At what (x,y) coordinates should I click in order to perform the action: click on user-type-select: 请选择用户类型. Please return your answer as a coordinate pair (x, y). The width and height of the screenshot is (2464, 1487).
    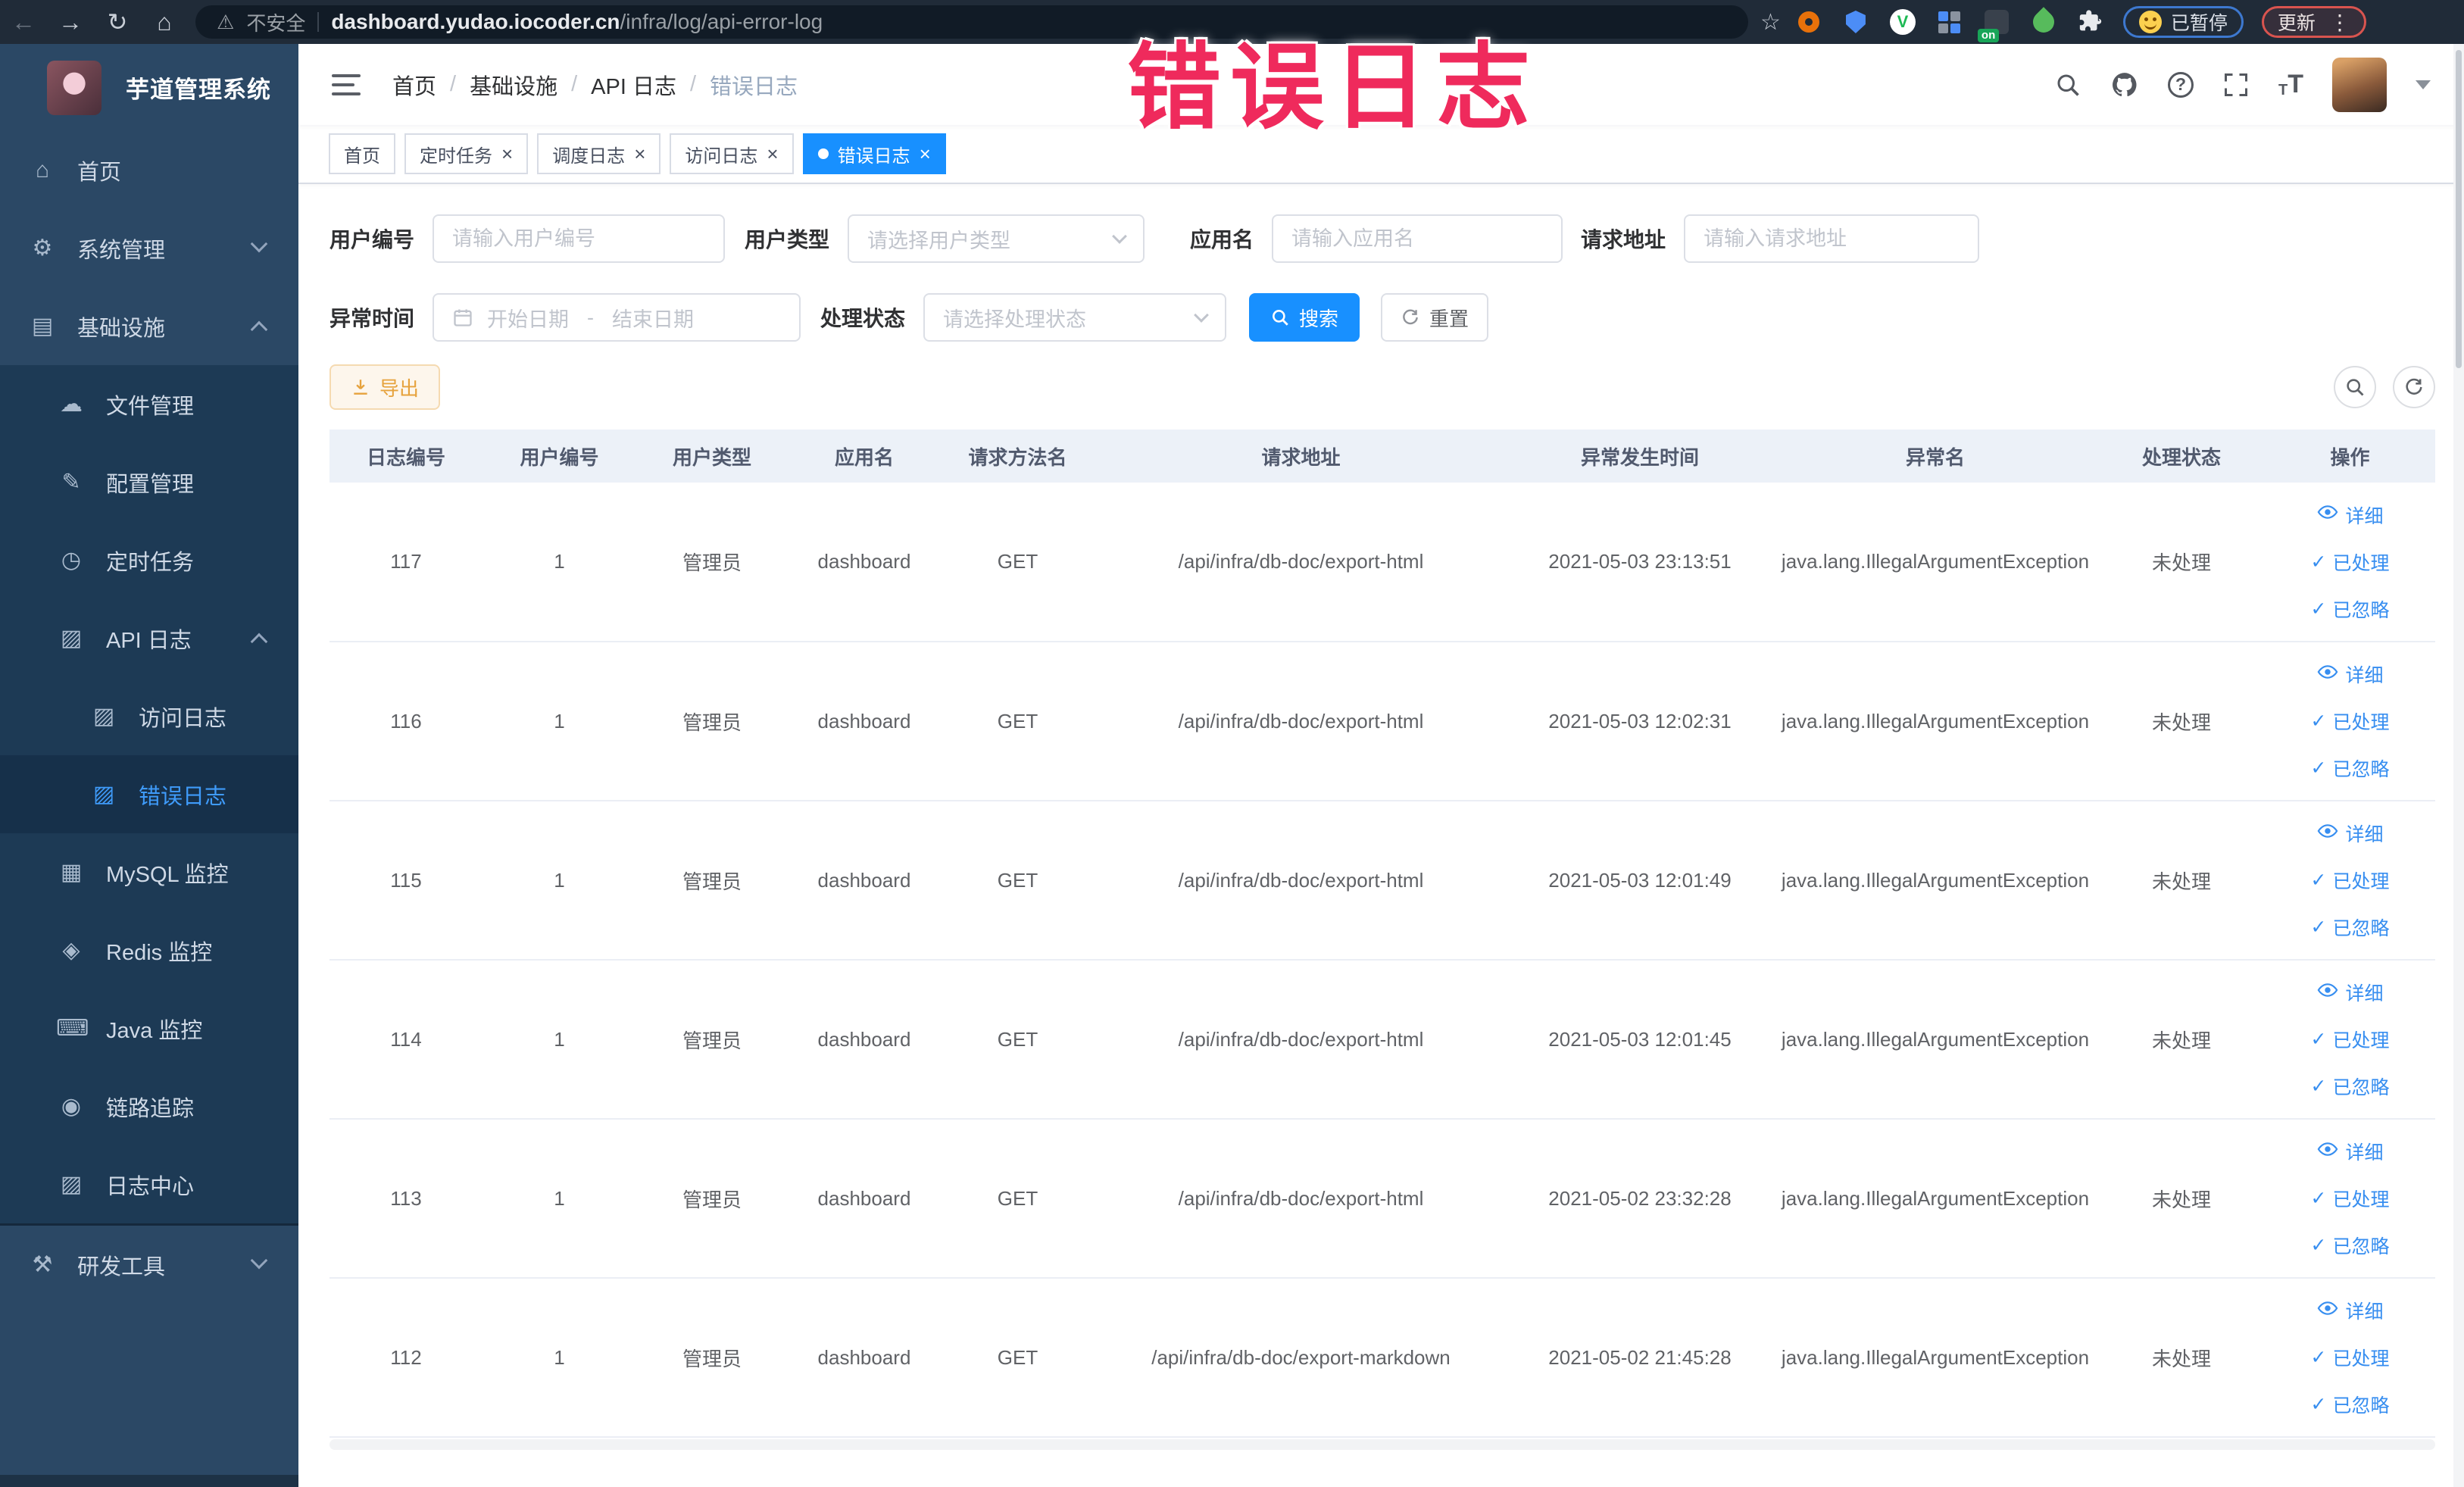
    Looking at the image, I should click on (996, 238).